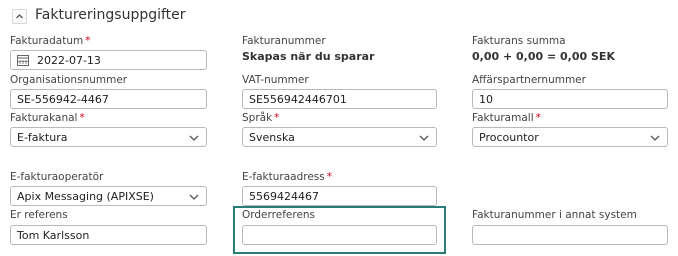 This screenshot has height=256, width=678. What do you see at coordinates (503, 118) in the screenshot?
I see `fakturamall-label-text: Fakturamall` at bounding box center [503, 118].